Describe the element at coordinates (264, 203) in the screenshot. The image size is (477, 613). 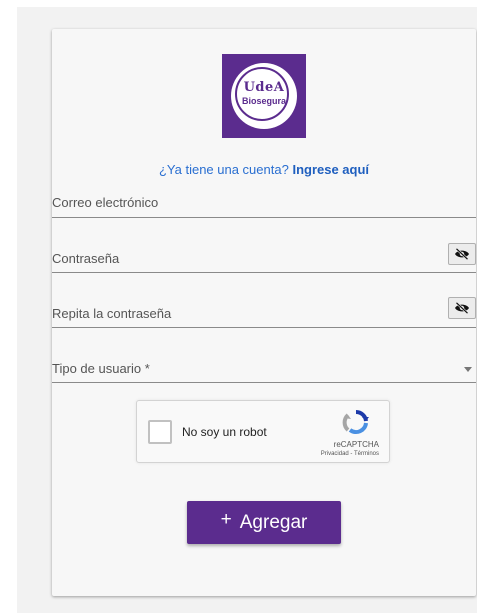
I see `email-field: Correo electrónico` at that location.